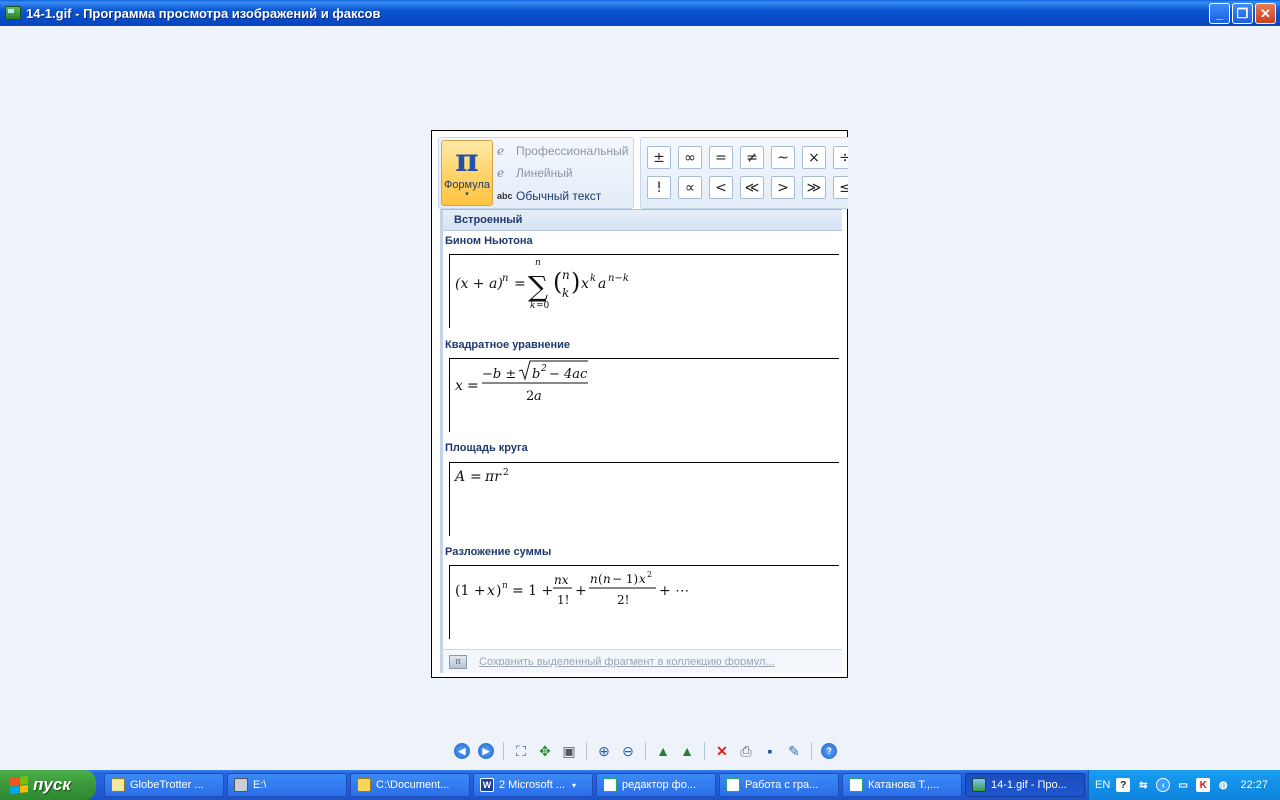 The width and height of the screenshot is (1280, 800). Describe the element at coordinates (572, 151) in the screenshot. I see `mode-professional-label: Профессиональный` at that location.